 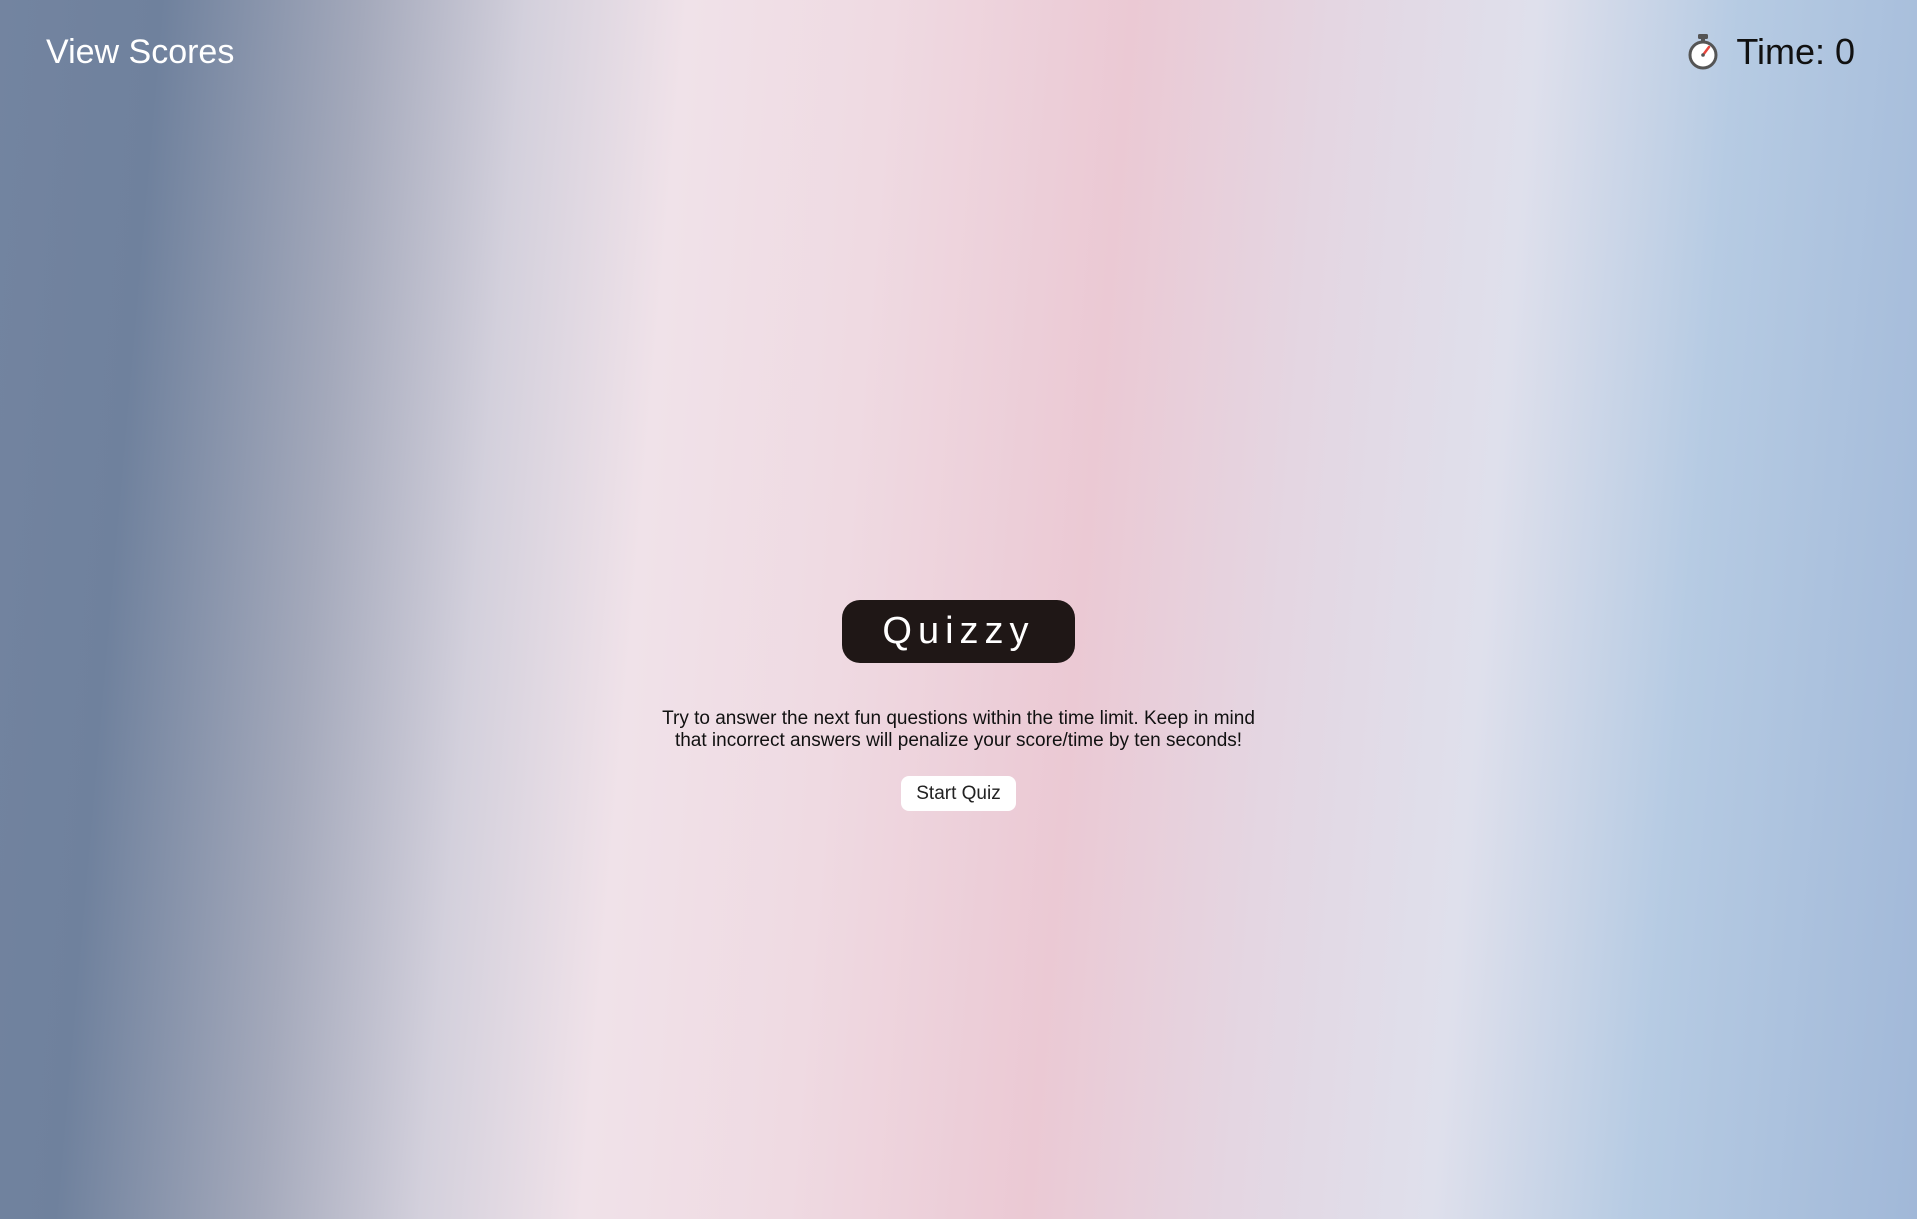 I want to click on start-quiz-button: Start Quiz, so click(x=958, y=793).